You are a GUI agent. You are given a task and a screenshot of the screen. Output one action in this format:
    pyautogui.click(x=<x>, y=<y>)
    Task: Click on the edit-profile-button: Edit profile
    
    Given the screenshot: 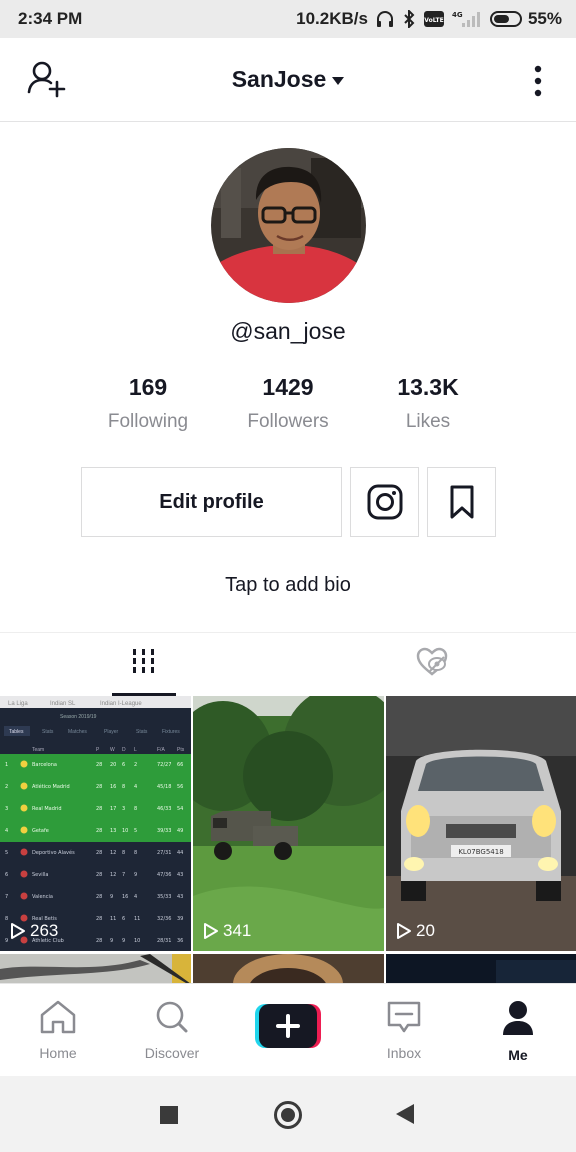 What is the action you would take?
    pyautogui.click(x=211, y=502)
    